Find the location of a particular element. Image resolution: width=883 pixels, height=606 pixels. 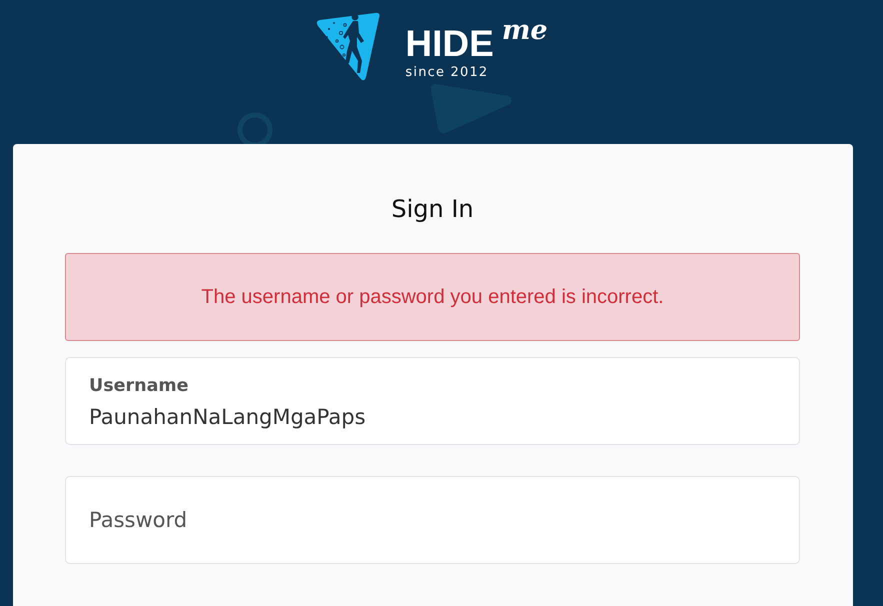

logo-icon is located at coordinates (348, 47).